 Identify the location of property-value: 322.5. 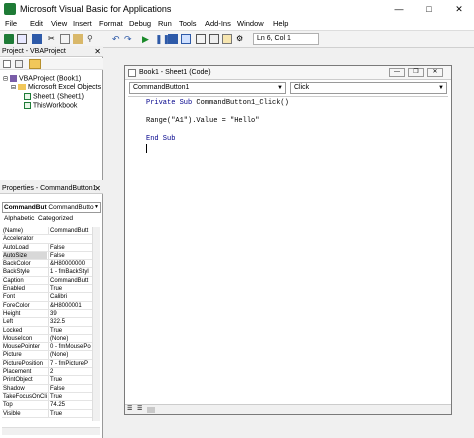
(70, 322).